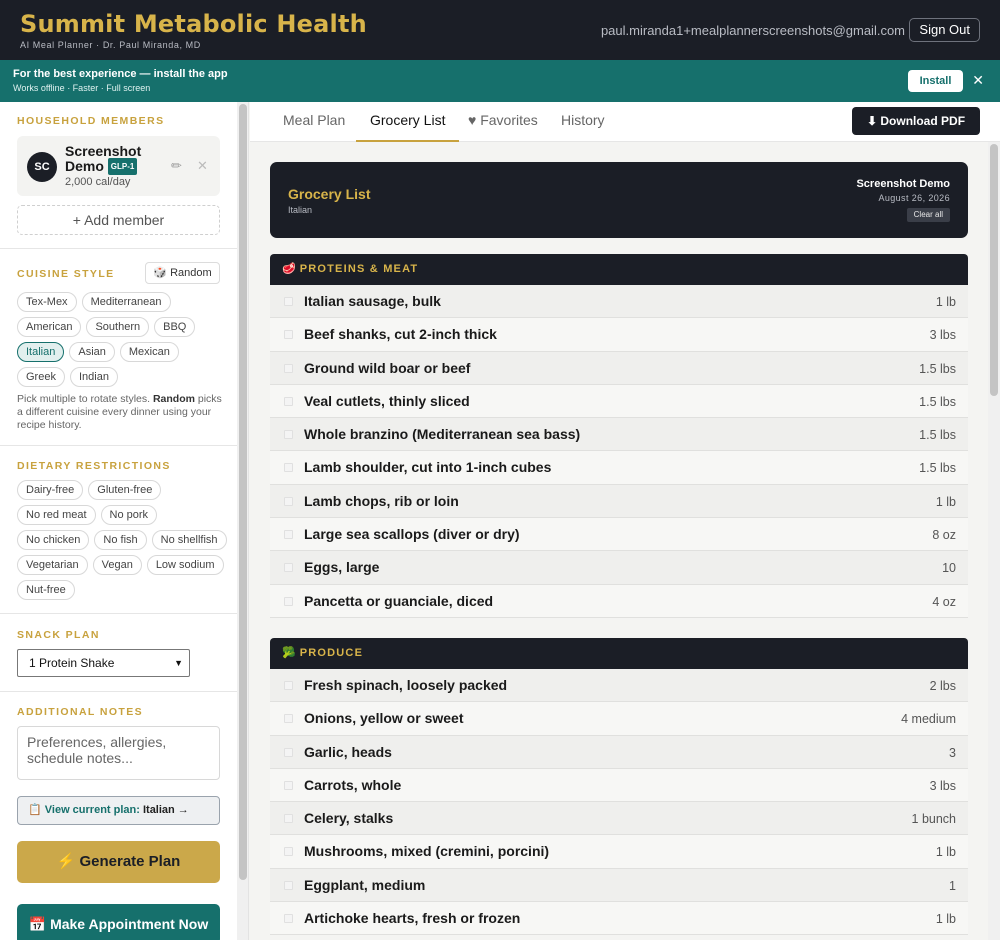 Image resolution: width=1000 pixels, height=940 pixels. I want to click on cuisine-chip: Mexican, so click(149, 352).